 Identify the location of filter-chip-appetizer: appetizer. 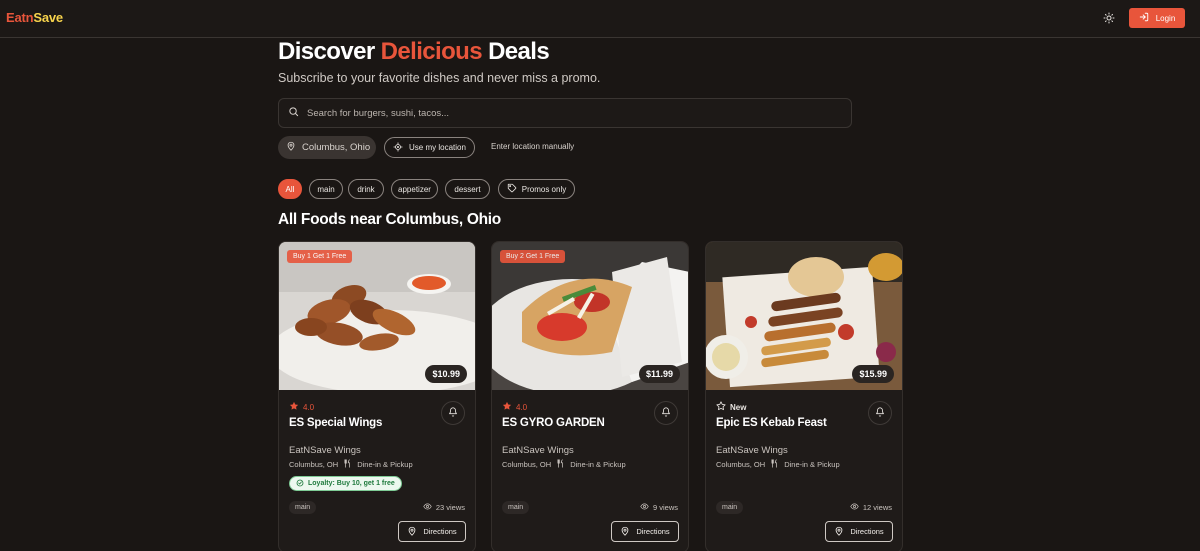
(414, 189).